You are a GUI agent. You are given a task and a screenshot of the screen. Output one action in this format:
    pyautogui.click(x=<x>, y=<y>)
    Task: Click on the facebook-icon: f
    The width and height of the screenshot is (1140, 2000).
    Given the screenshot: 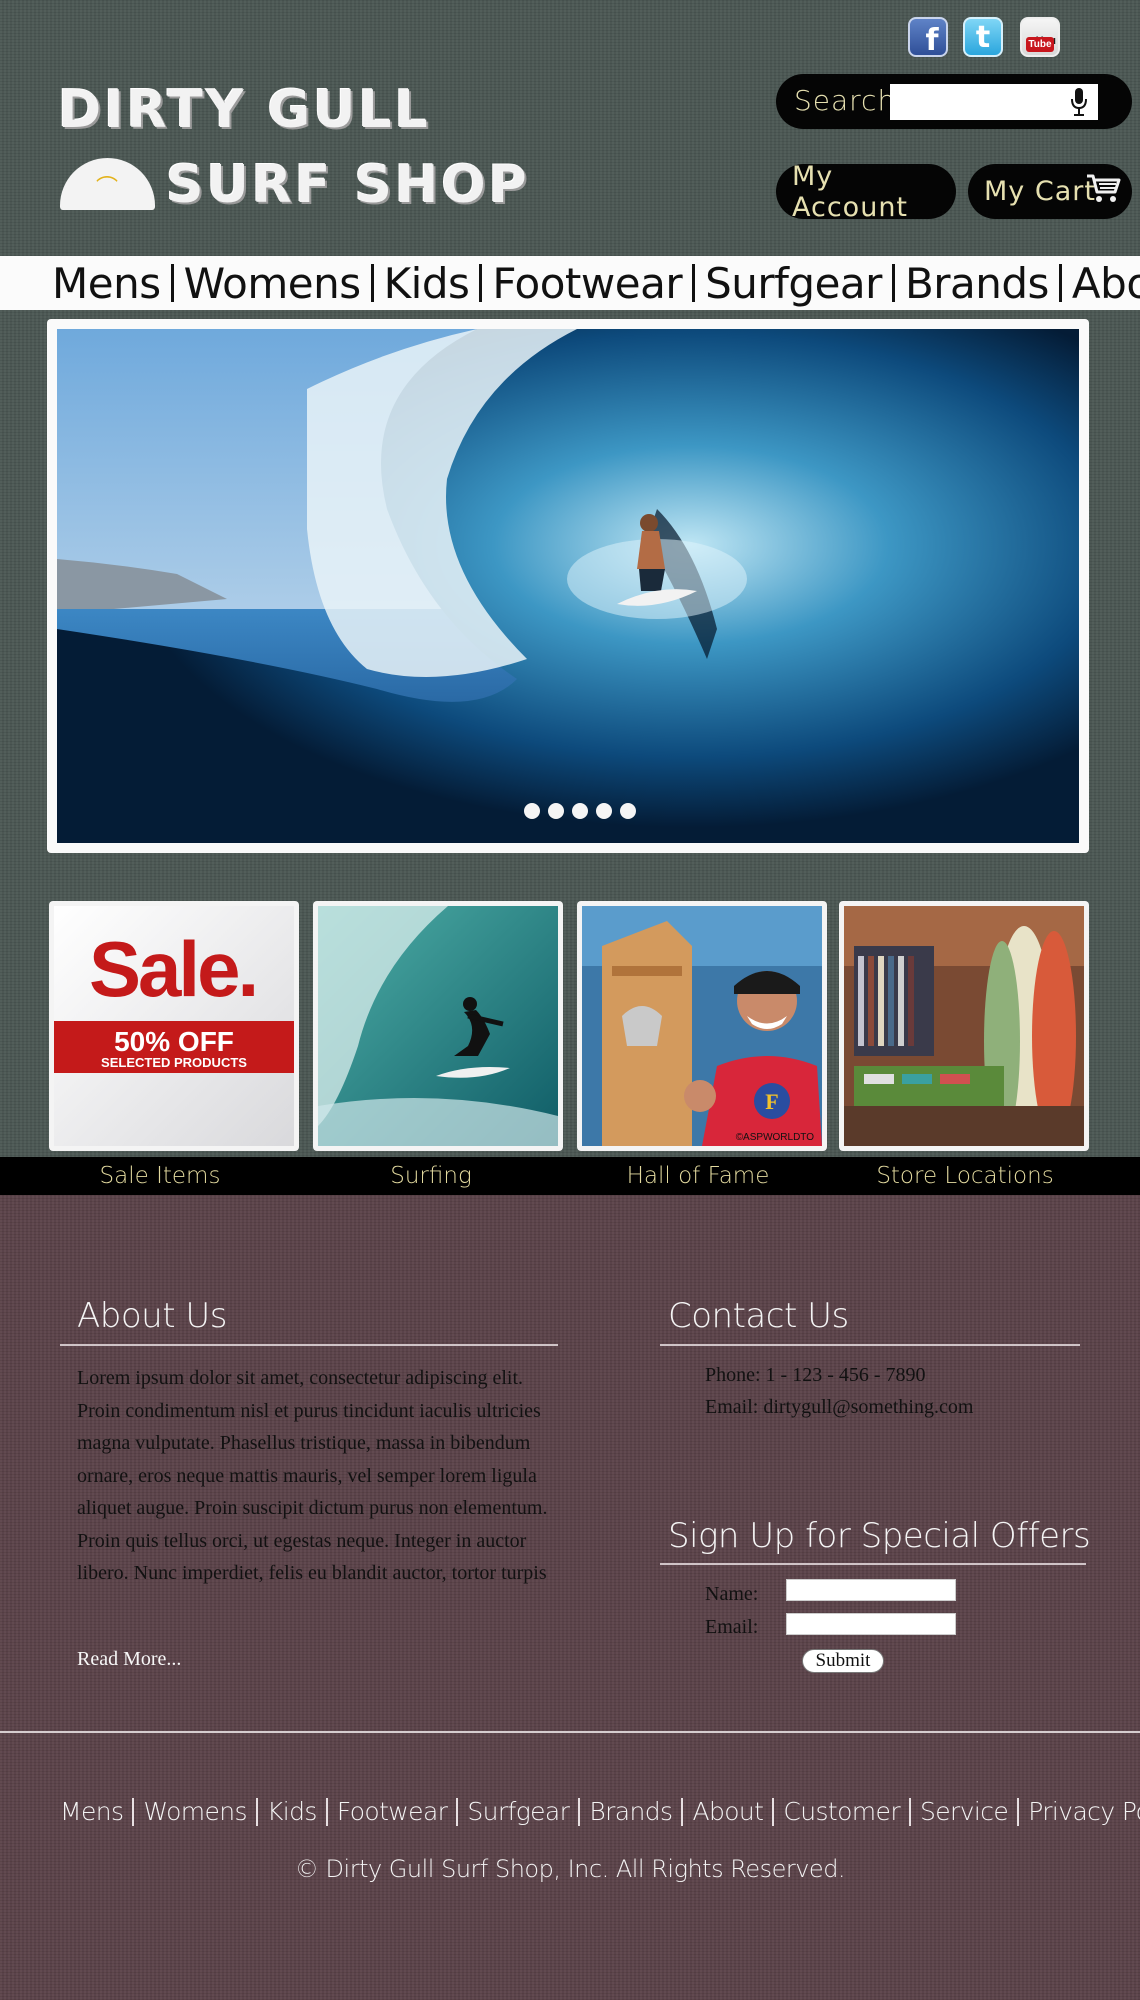 What is the action you would take?
    pyautogui.click(x=928, y=37)
    